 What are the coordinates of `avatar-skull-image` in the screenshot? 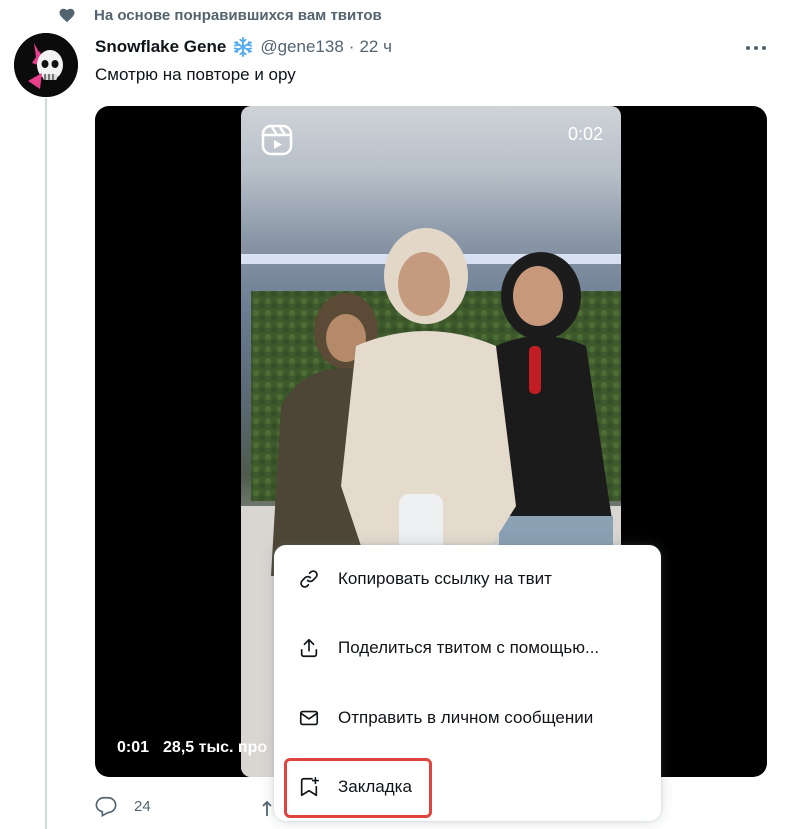 It's located at (46, 65).